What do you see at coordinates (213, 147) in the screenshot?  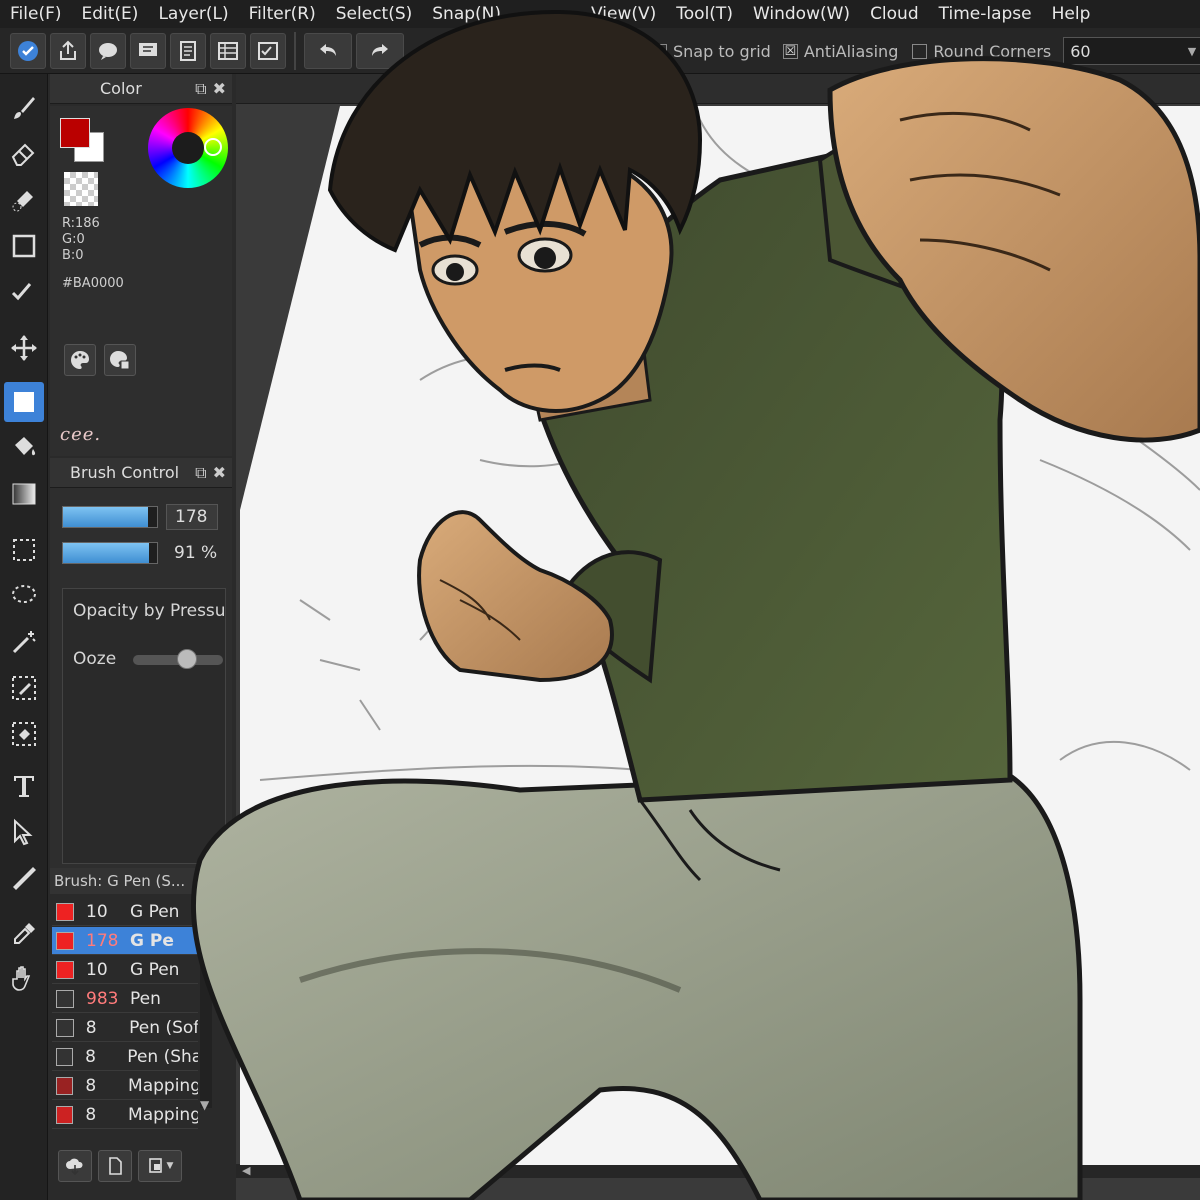 I see `color-wheel-marker` at bounding box center [213, 147].